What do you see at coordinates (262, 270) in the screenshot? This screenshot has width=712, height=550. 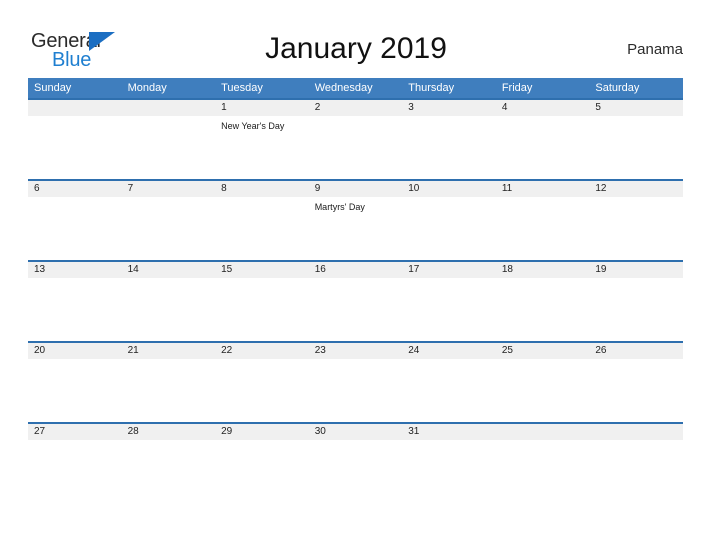 I see `date-number: 15` at bounding box center [262, 270].